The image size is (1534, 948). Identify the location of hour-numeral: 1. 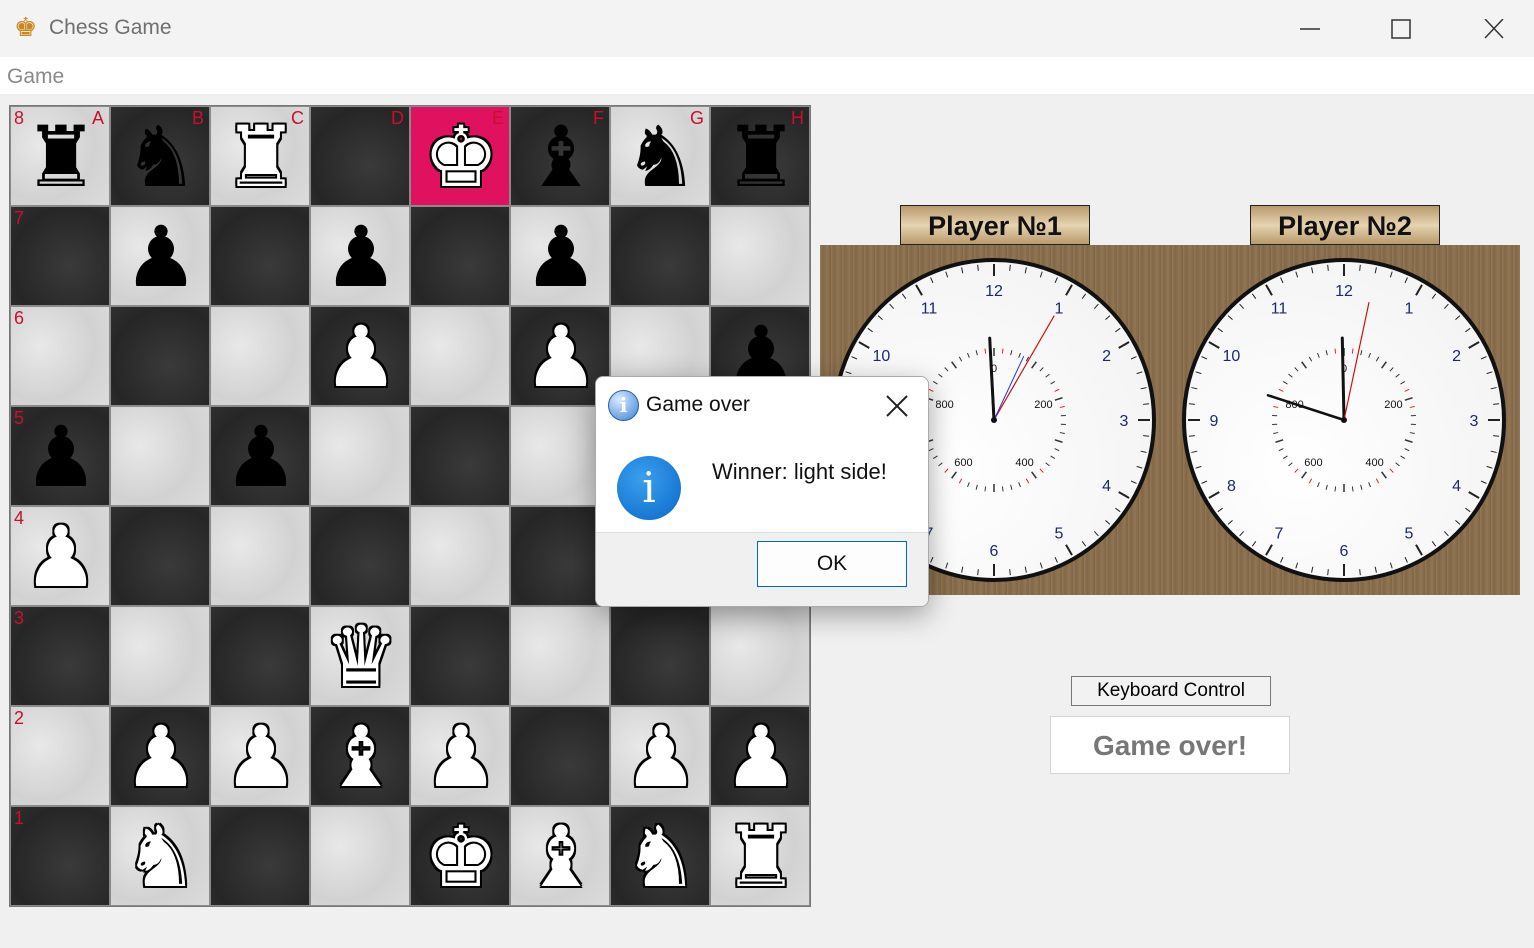
(1059, 308).